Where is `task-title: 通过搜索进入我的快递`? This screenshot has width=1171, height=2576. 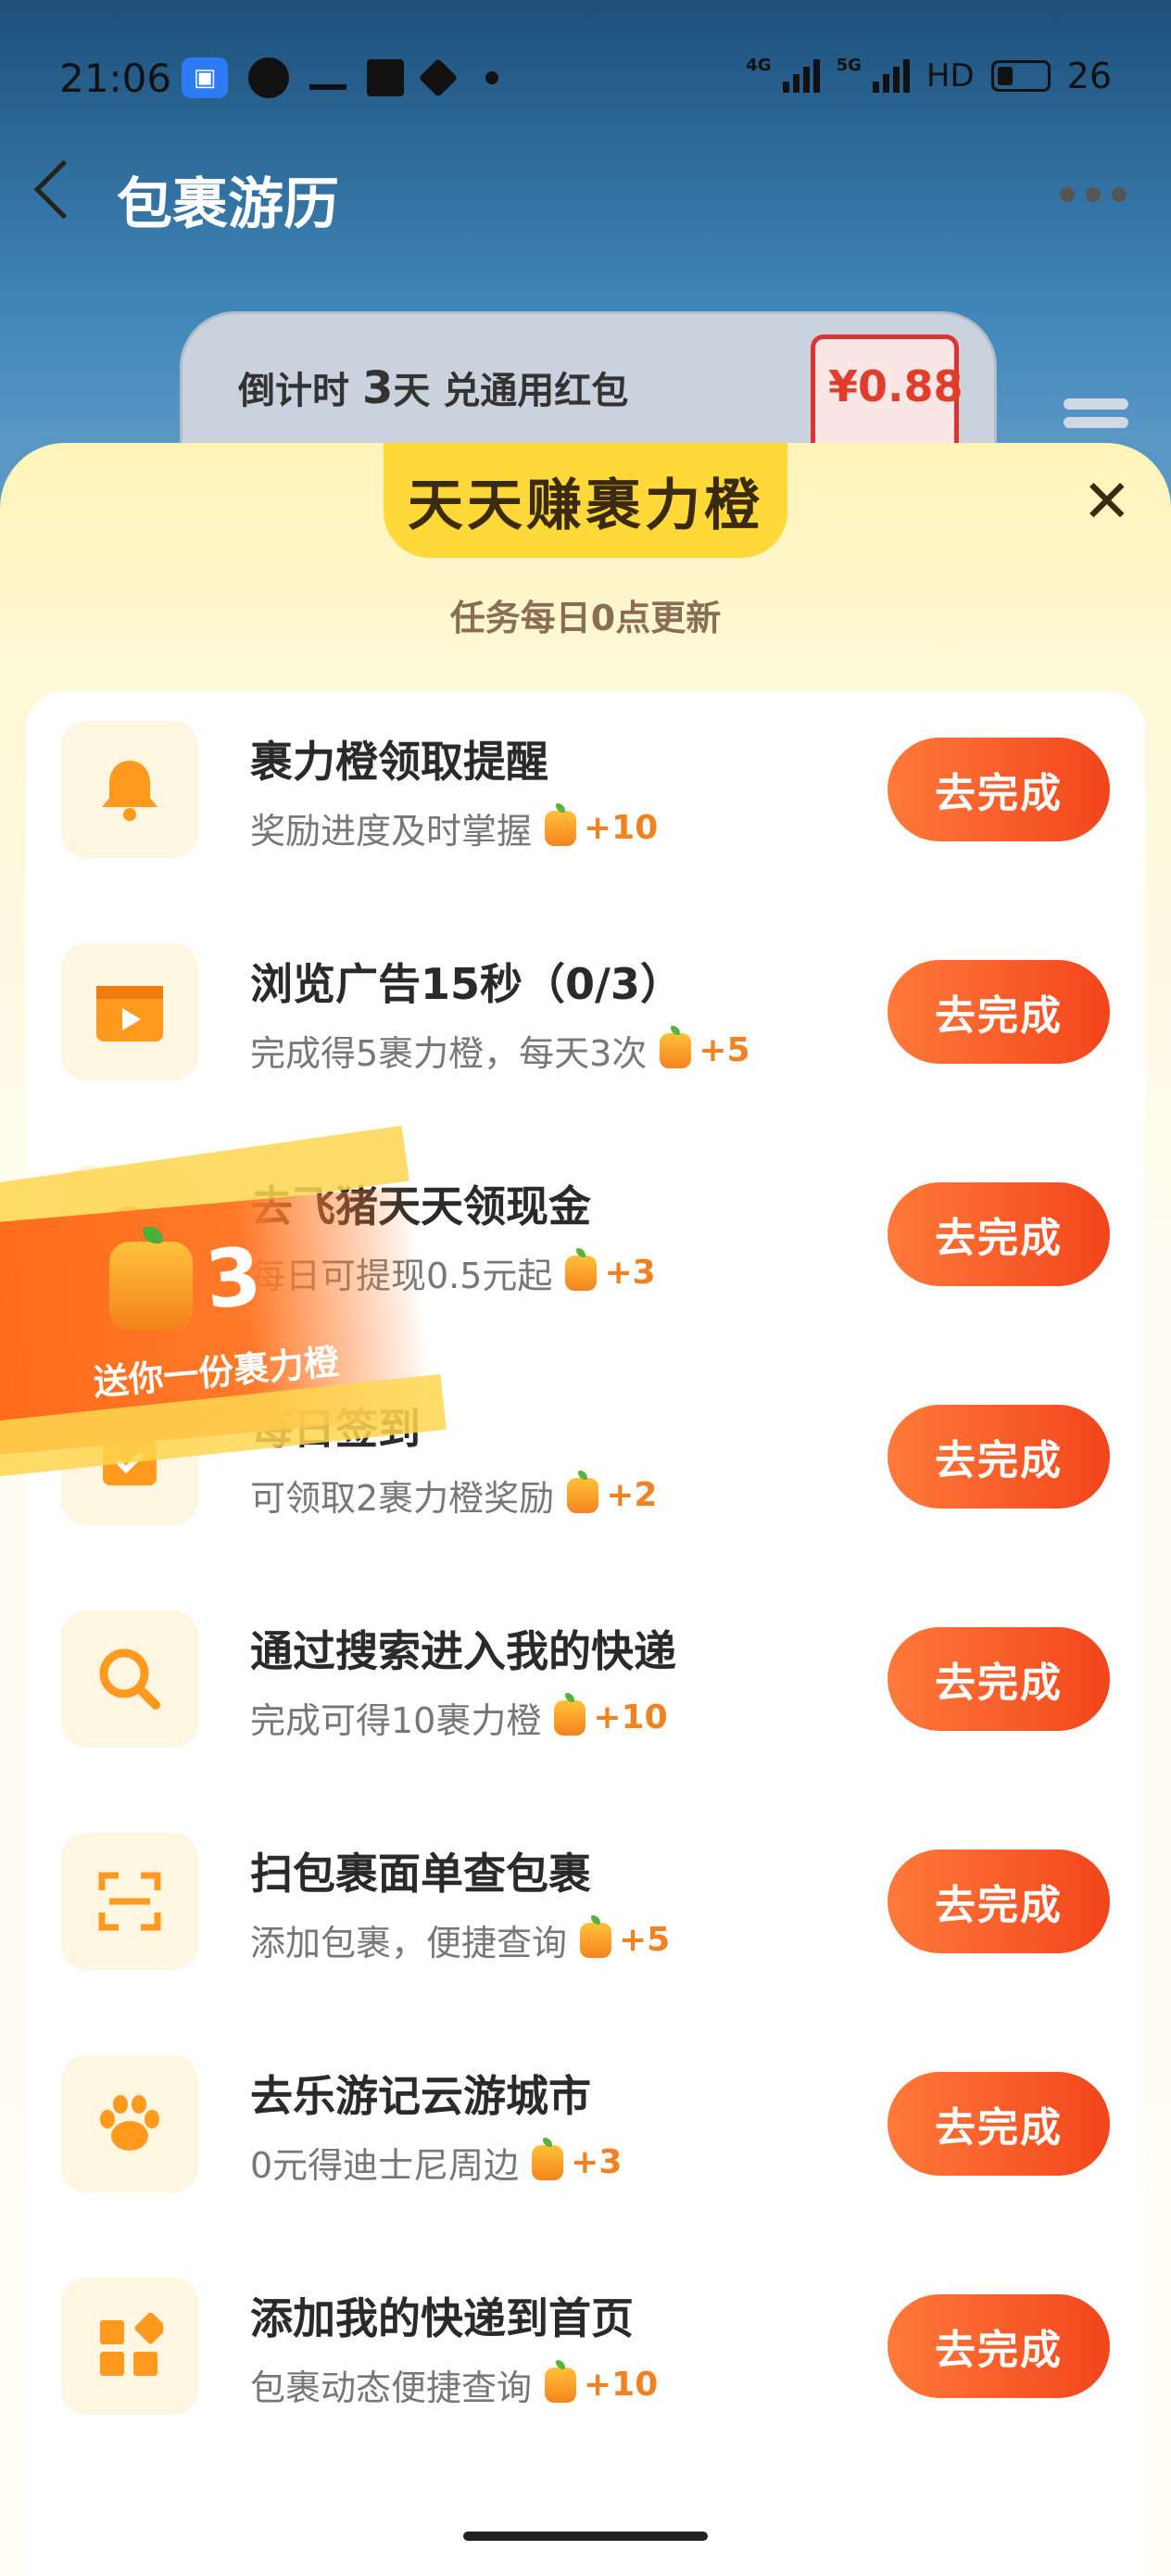 task-title: 通过搜索进入我的快递 is located at coordinates (463, 1651).